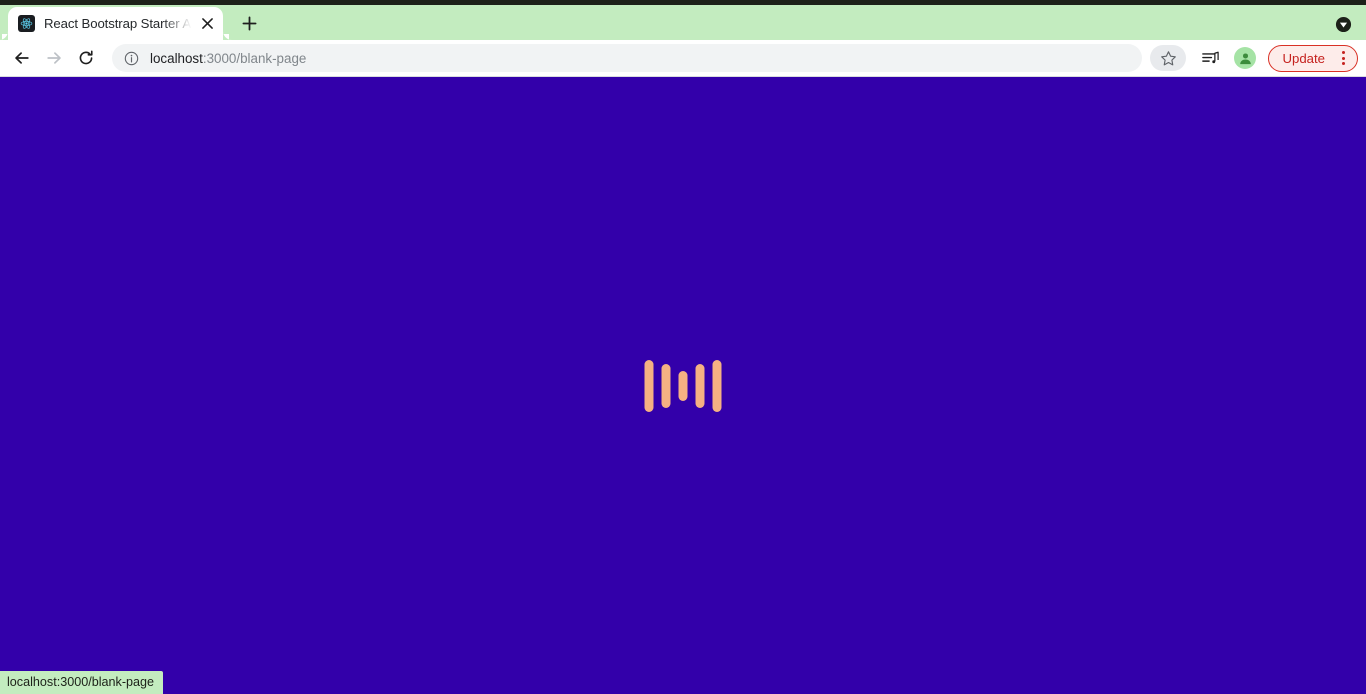  I want to click on three-dots-vertical-icon, so click(1343, 58).